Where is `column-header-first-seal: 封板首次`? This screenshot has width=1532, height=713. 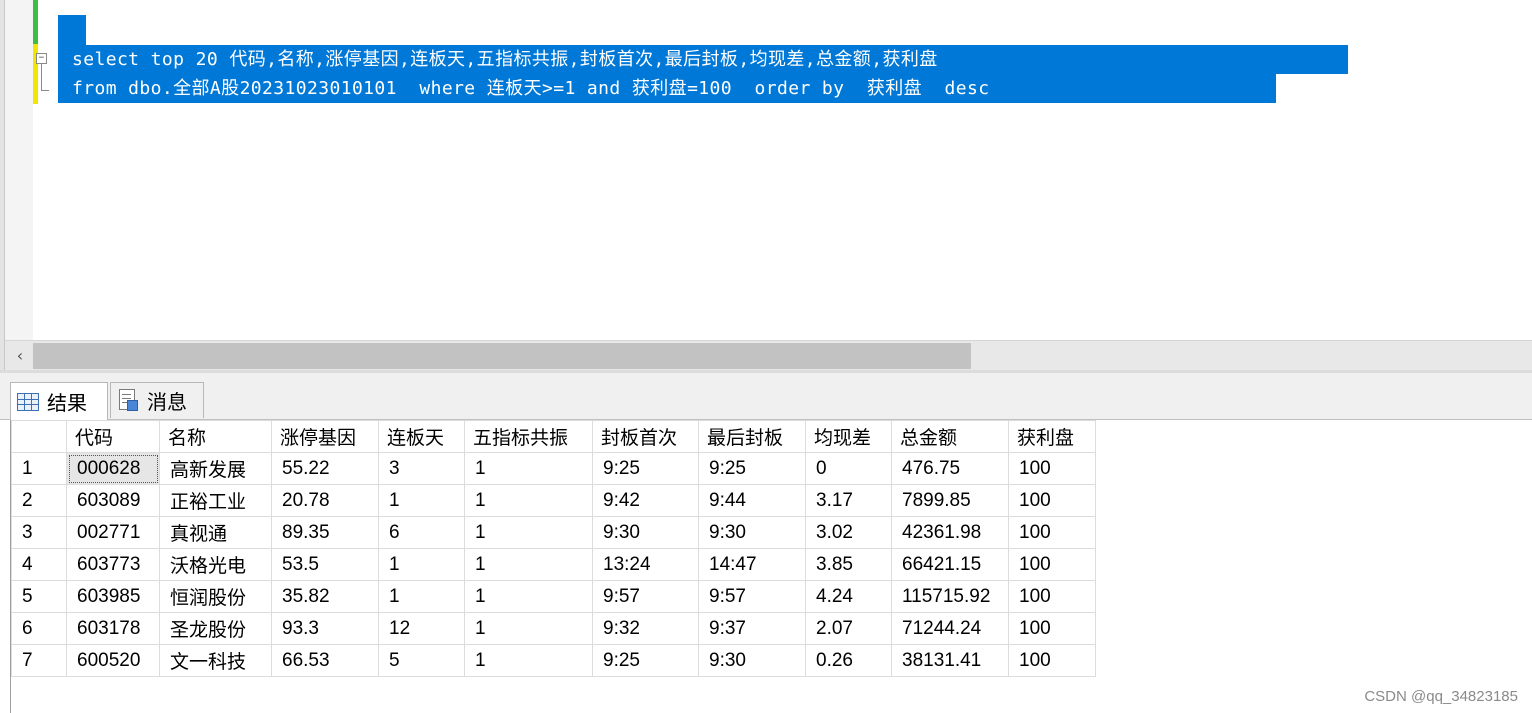
column-header-first-seal: 封板首次 is located at coordinates (645, 436).